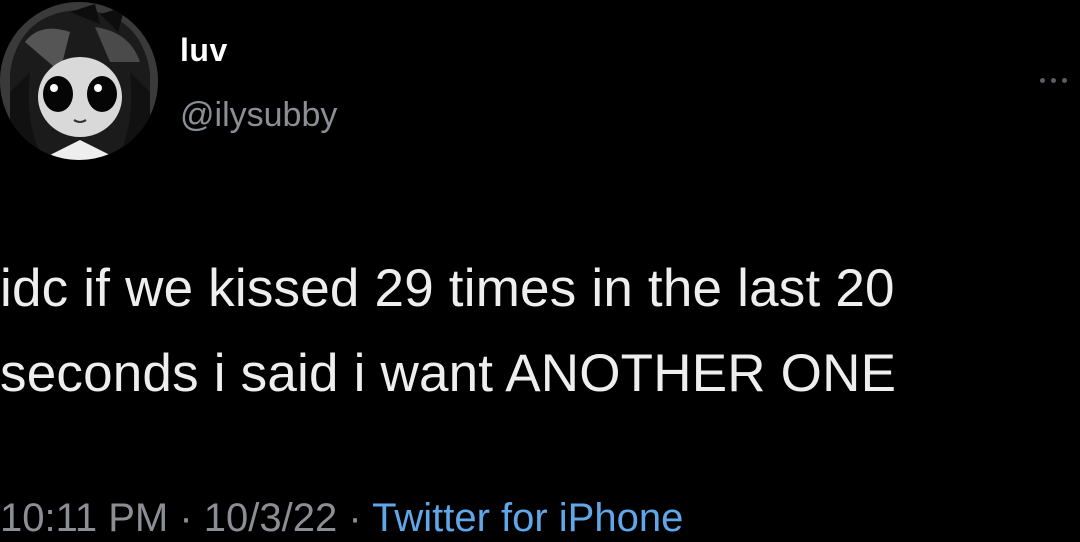 Image resolution: width=1080 pixels, height=542 pixels. I want to click on user-handle: @ilysubby, so click(258, 115).